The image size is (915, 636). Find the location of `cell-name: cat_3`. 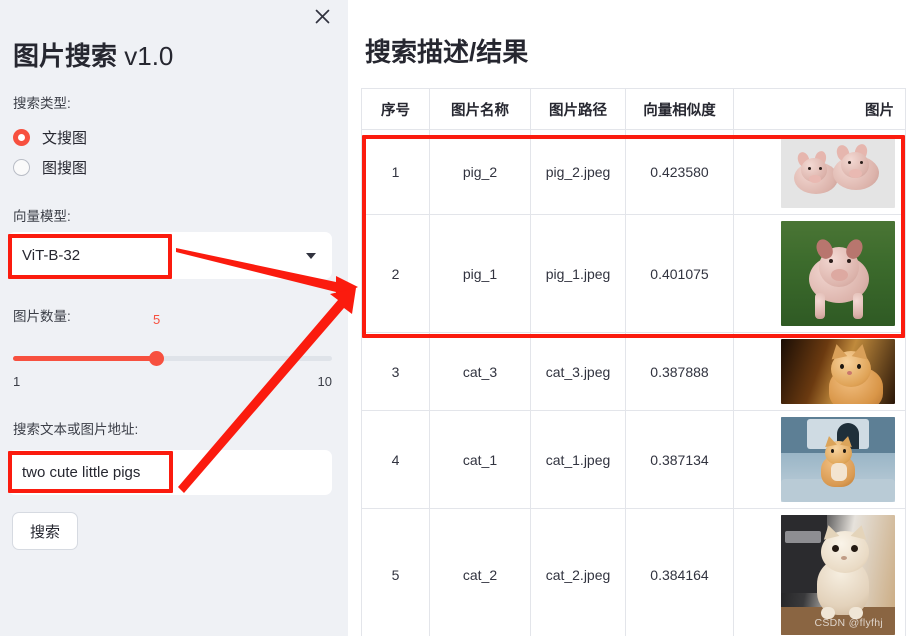

cell-name: cat_3 is located at coordinates (480, 371).